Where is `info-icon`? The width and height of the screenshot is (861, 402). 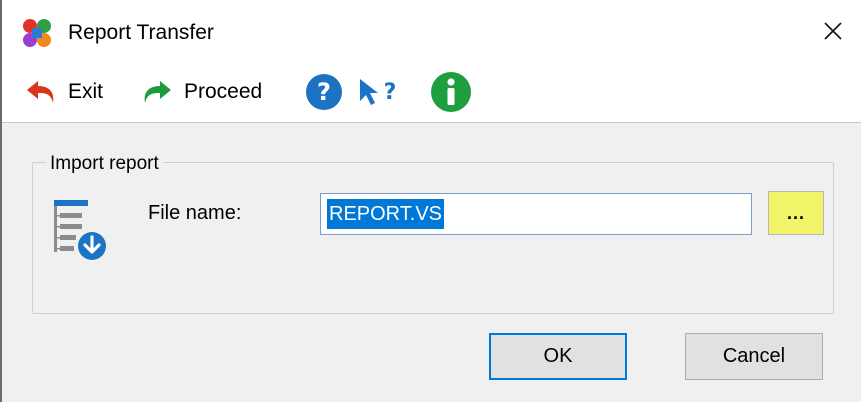 info-icon is located at coordinates (451, 92).